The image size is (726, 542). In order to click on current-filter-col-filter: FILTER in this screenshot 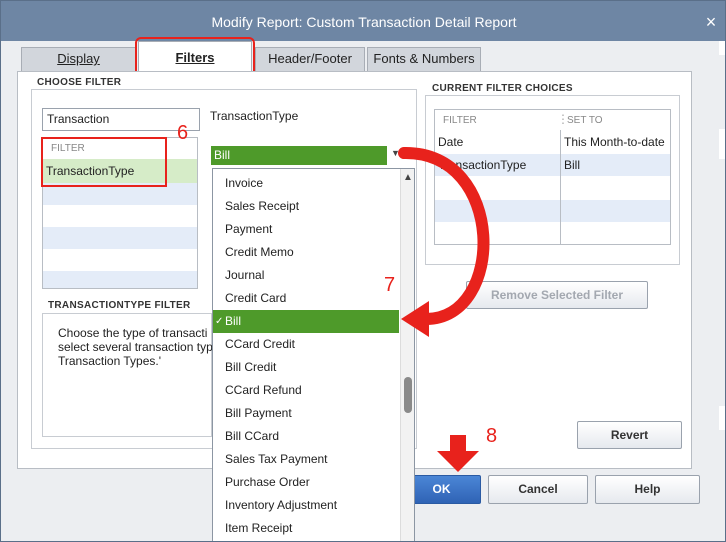, I will do `click(460, 120)`.